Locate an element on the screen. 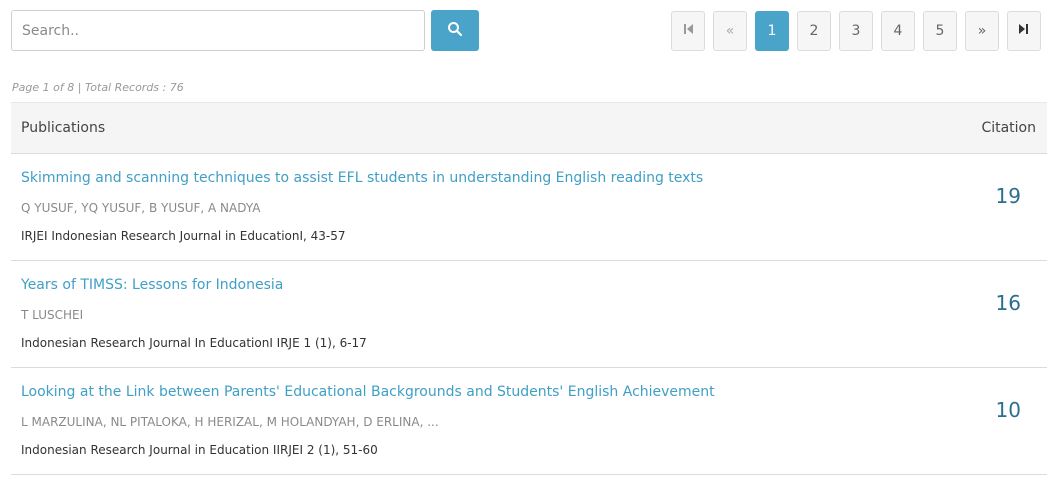  citation-count: 10 is located at coordinates (1008, 410).